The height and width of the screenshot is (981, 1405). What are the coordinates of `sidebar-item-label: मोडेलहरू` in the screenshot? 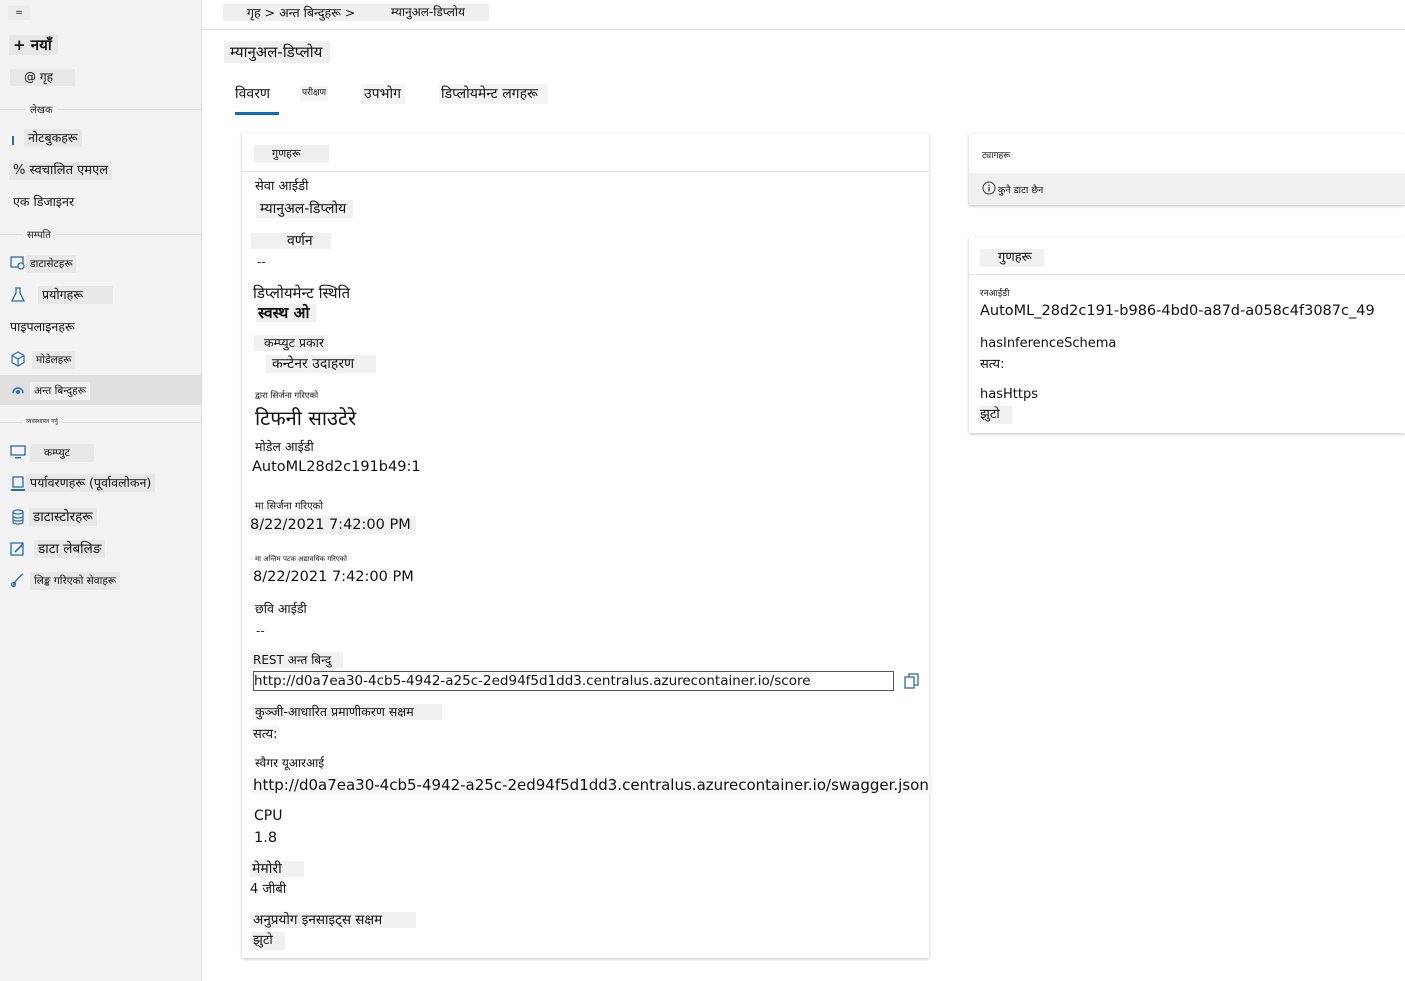 It's located at (54, 360).